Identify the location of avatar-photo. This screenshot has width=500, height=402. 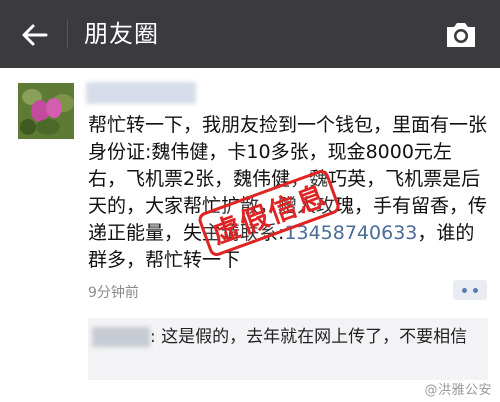
(46, 111).